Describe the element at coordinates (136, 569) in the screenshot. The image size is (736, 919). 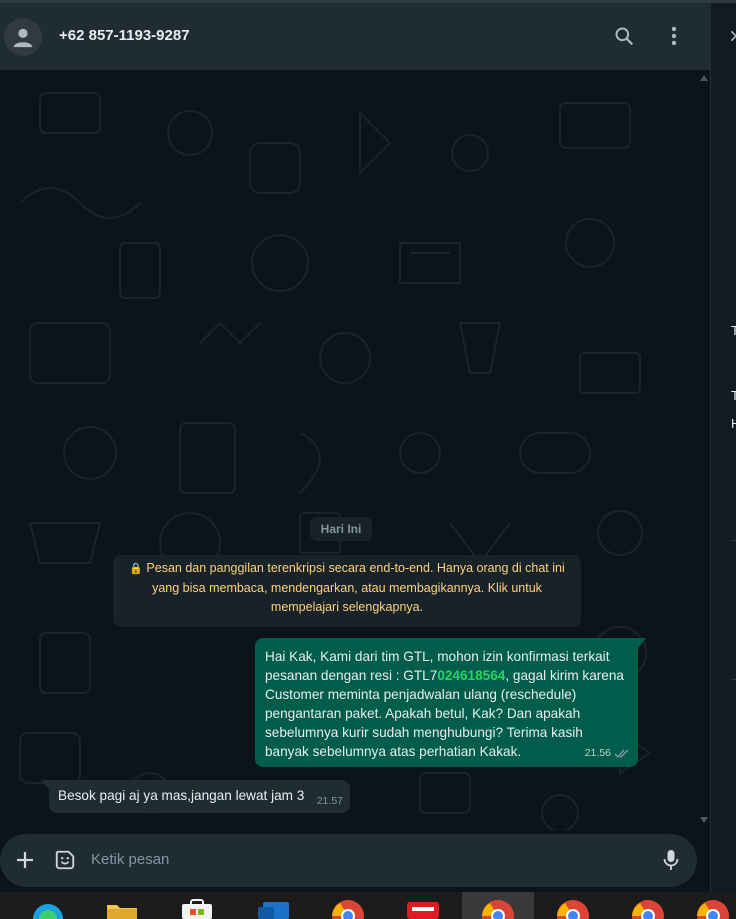
I see `lock-icon: 🔒` at that location.